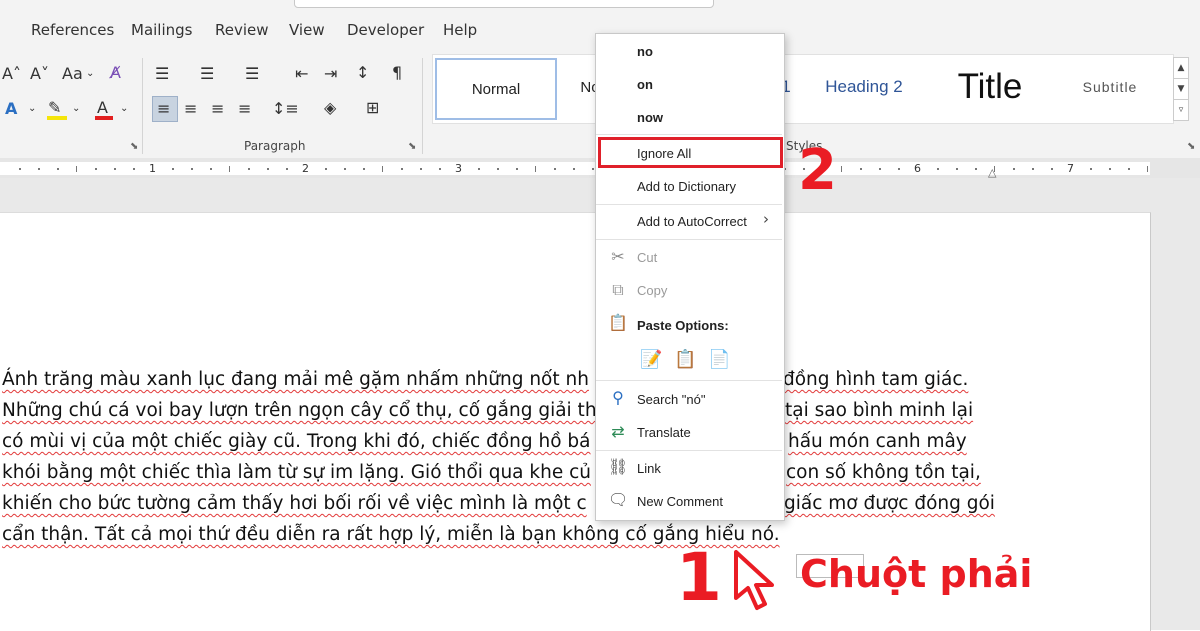 This screenshot has height=631, width=1200. What do you see at coordinates (504, 4) in the screenshot?
I see `search-input` at bounding box center [504, 4].